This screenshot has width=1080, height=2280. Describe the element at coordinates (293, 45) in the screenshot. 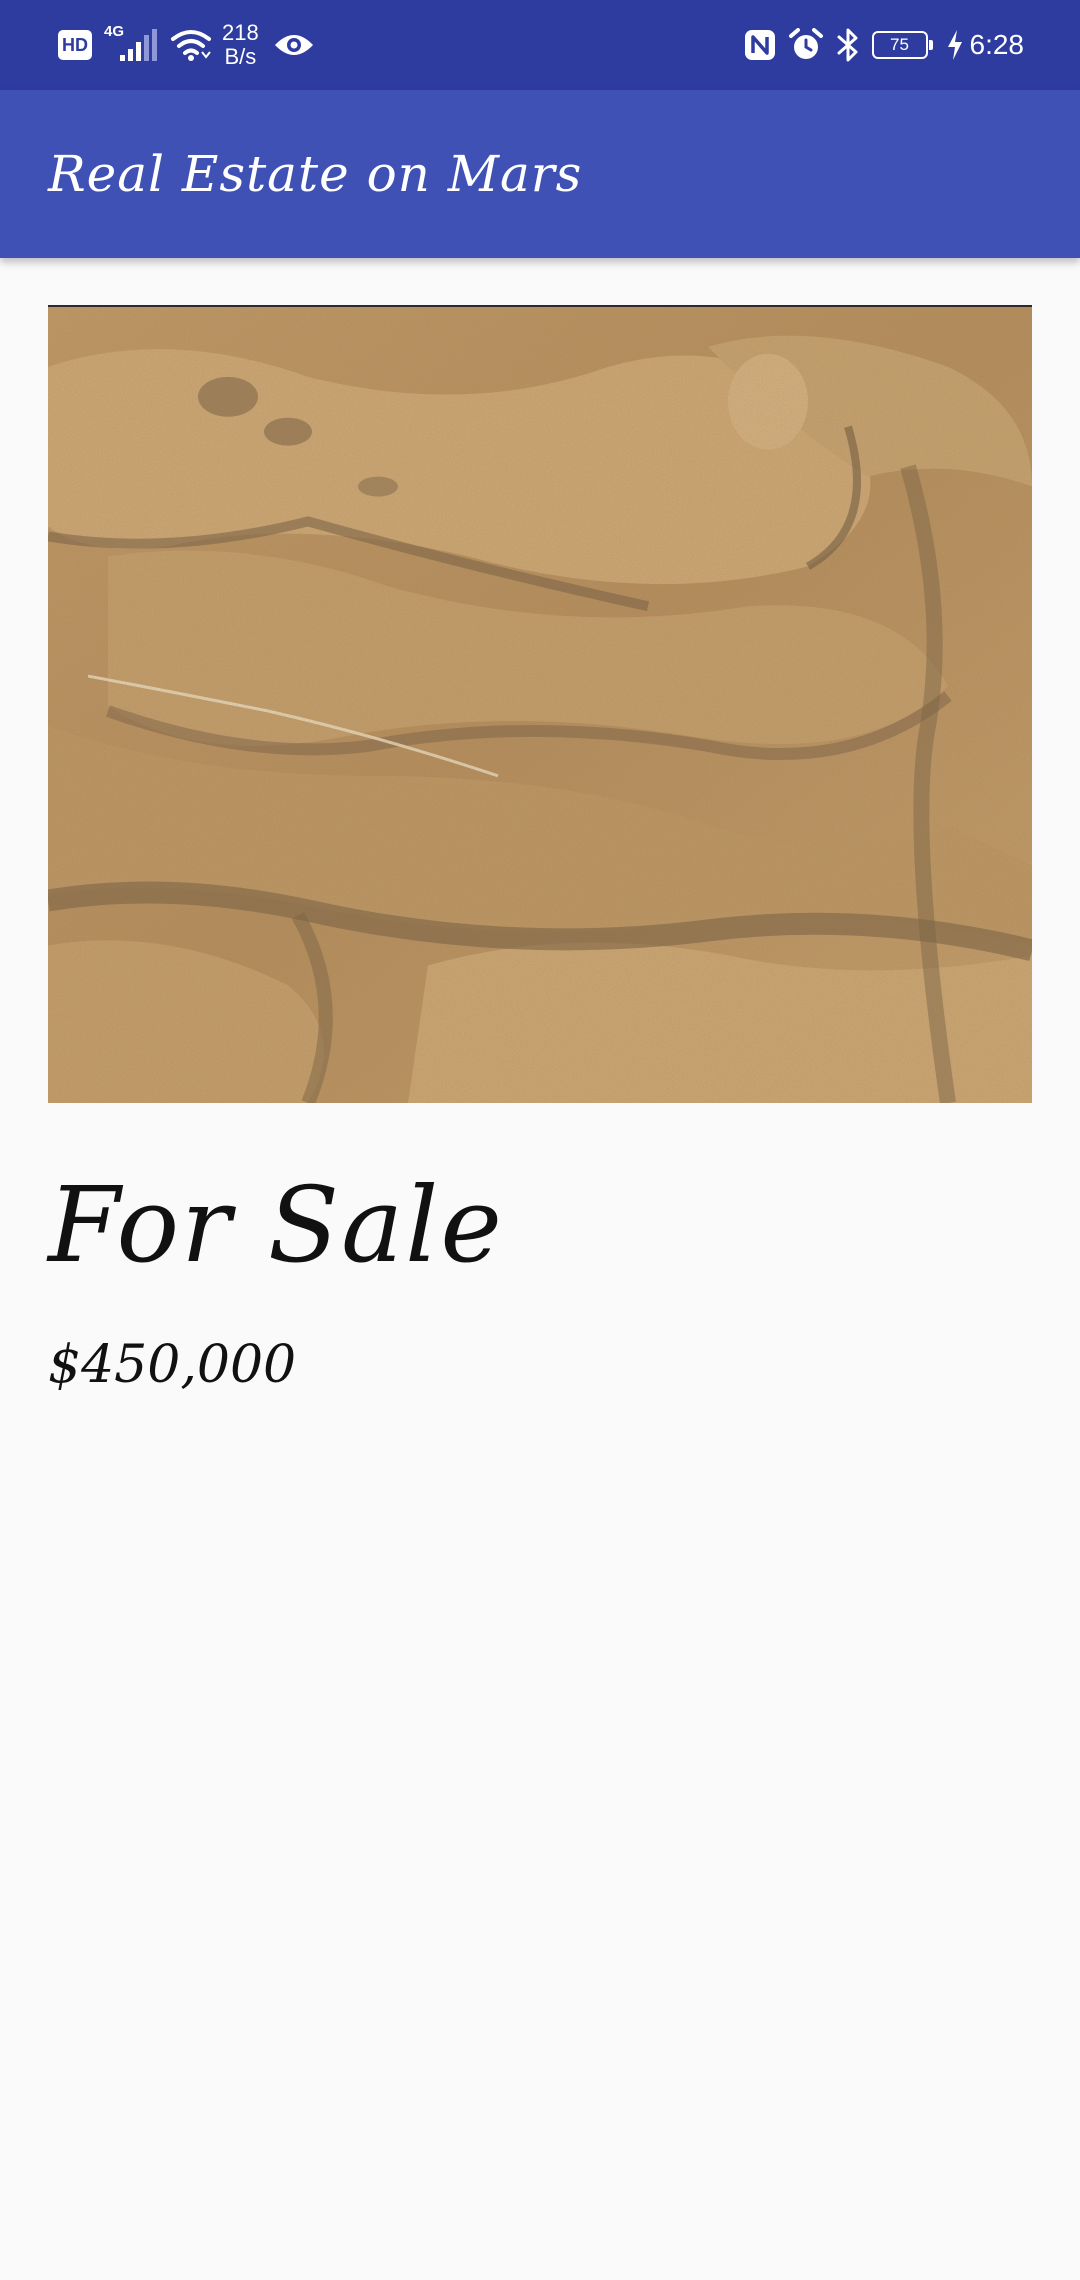

I see `eye-icon` at that location.